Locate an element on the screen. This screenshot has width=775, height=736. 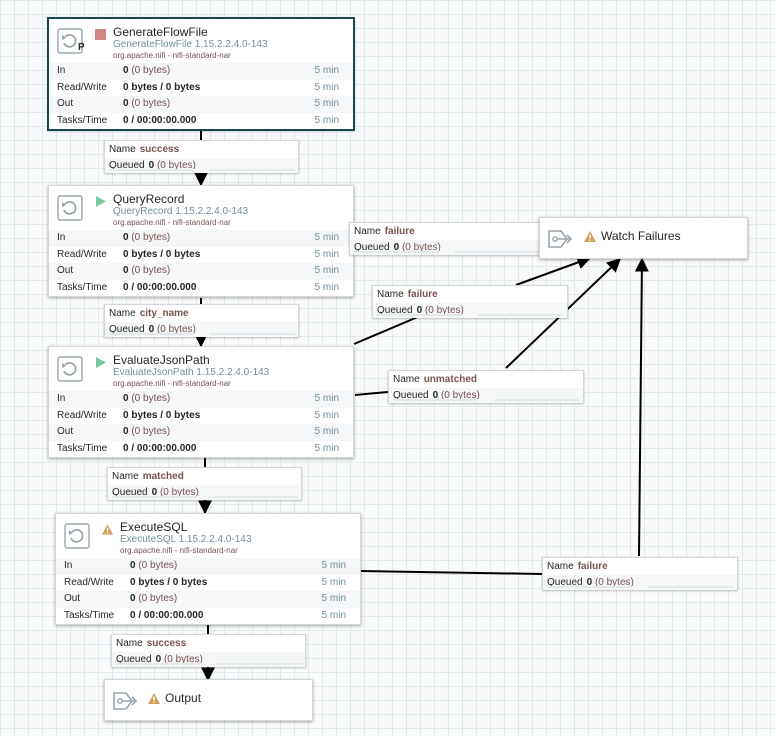
processor-name: ExecuteSQL is located at coordinates (153, 527).